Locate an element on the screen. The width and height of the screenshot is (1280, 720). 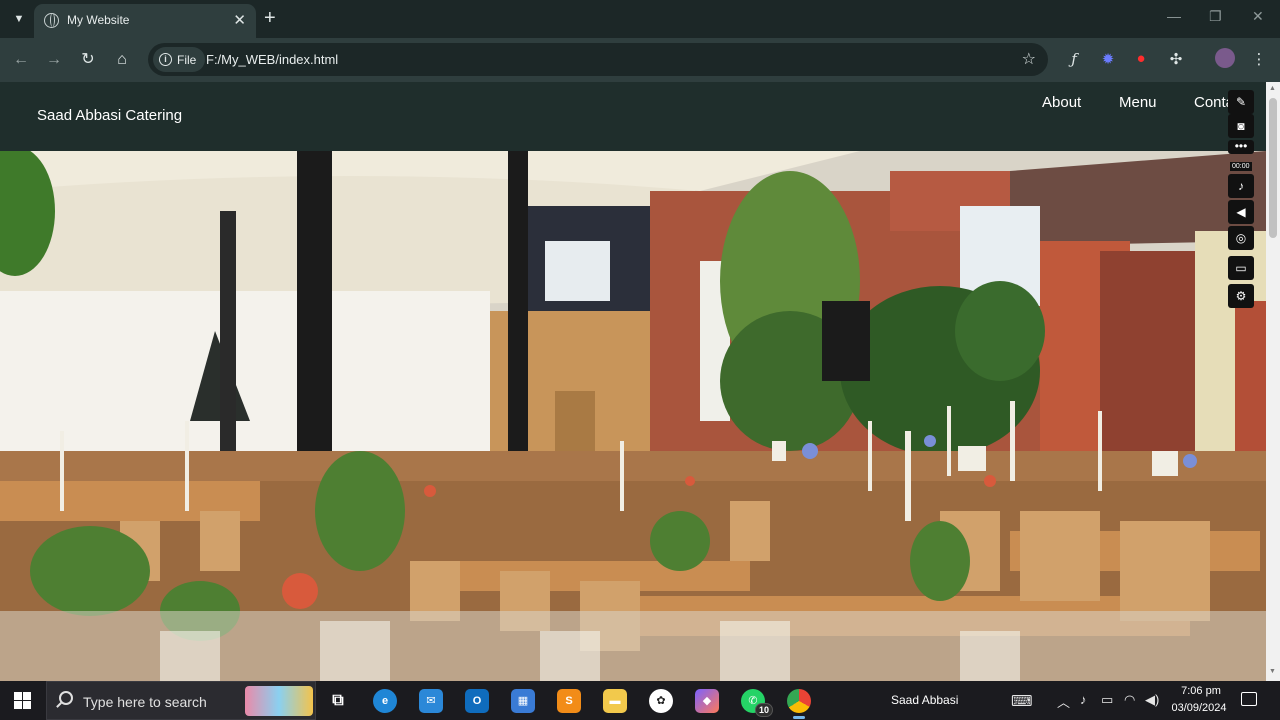
taskbar-search-box: Type here to search is located at coordinates (181, 700).